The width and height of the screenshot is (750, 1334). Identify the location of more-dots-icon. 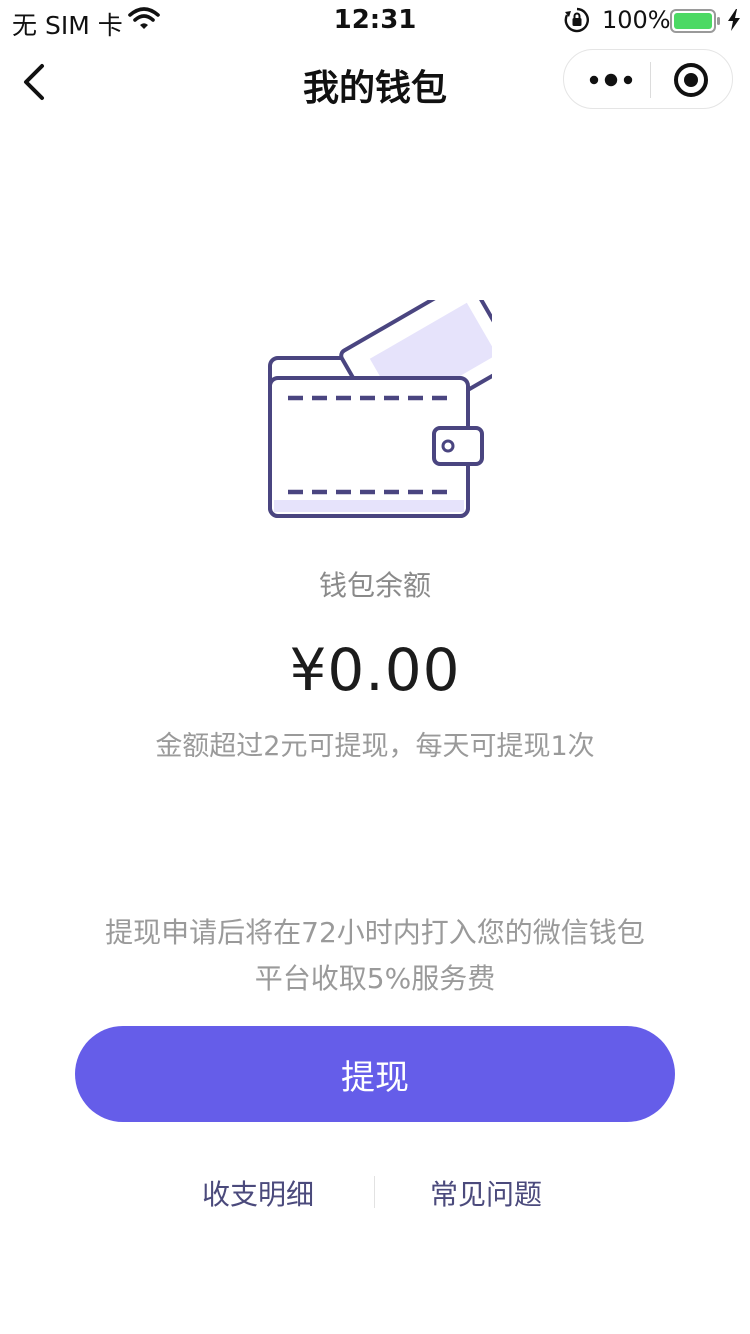
(612, 80).